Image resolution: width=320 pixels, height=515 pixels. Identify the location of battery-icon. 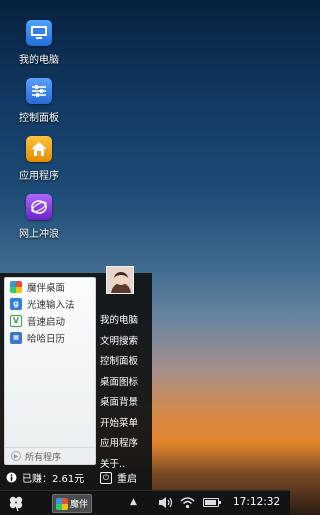
(212, 502).